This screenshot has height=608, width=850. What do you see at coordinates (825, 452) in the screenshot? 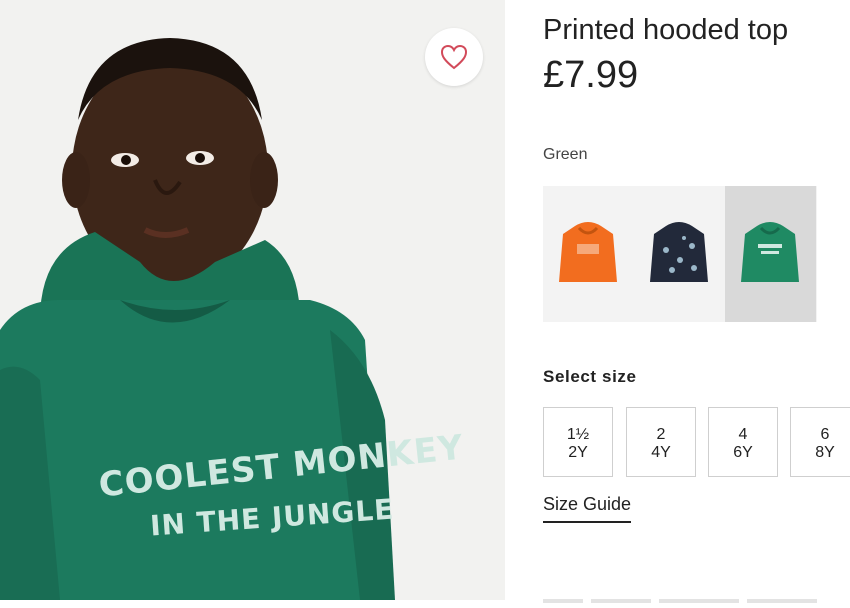
I see `size-option-line2: 8Y` at bounding box center [825, 452].